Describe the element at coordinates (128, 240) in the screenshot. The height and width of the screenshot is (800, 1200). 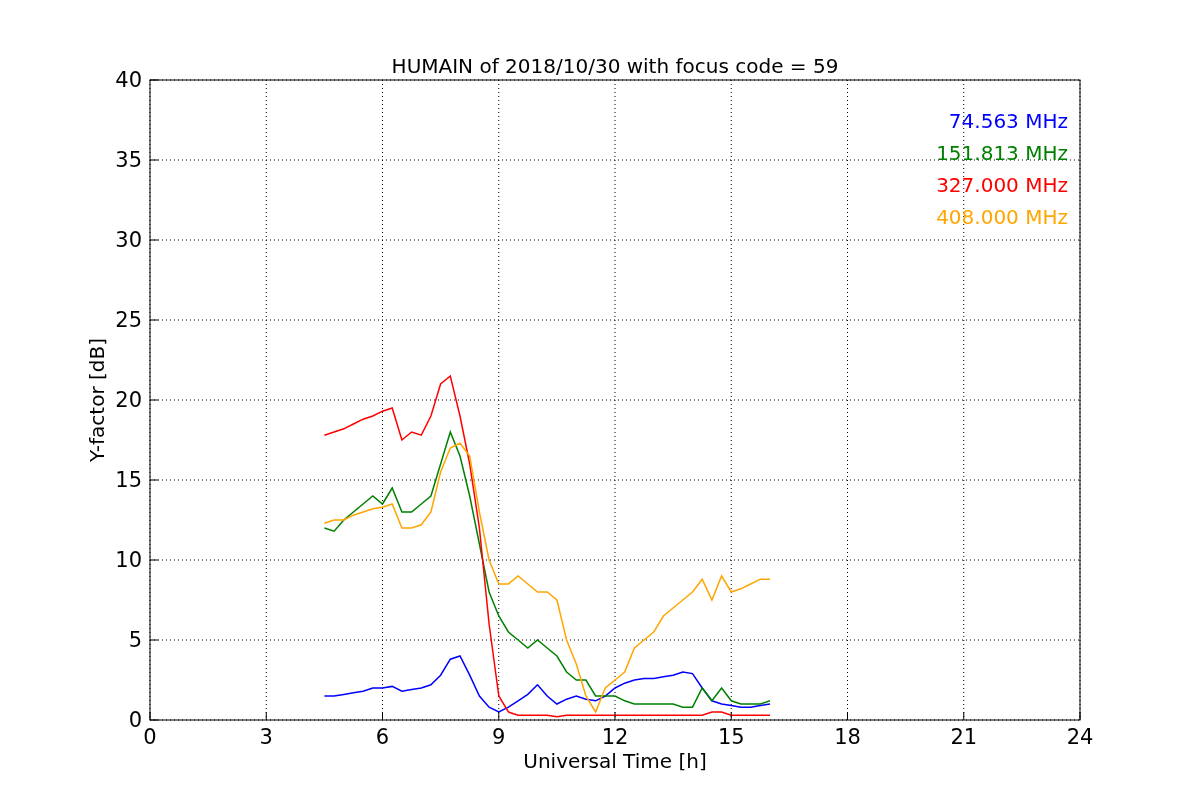
I see `tick-label: 30` at that location.